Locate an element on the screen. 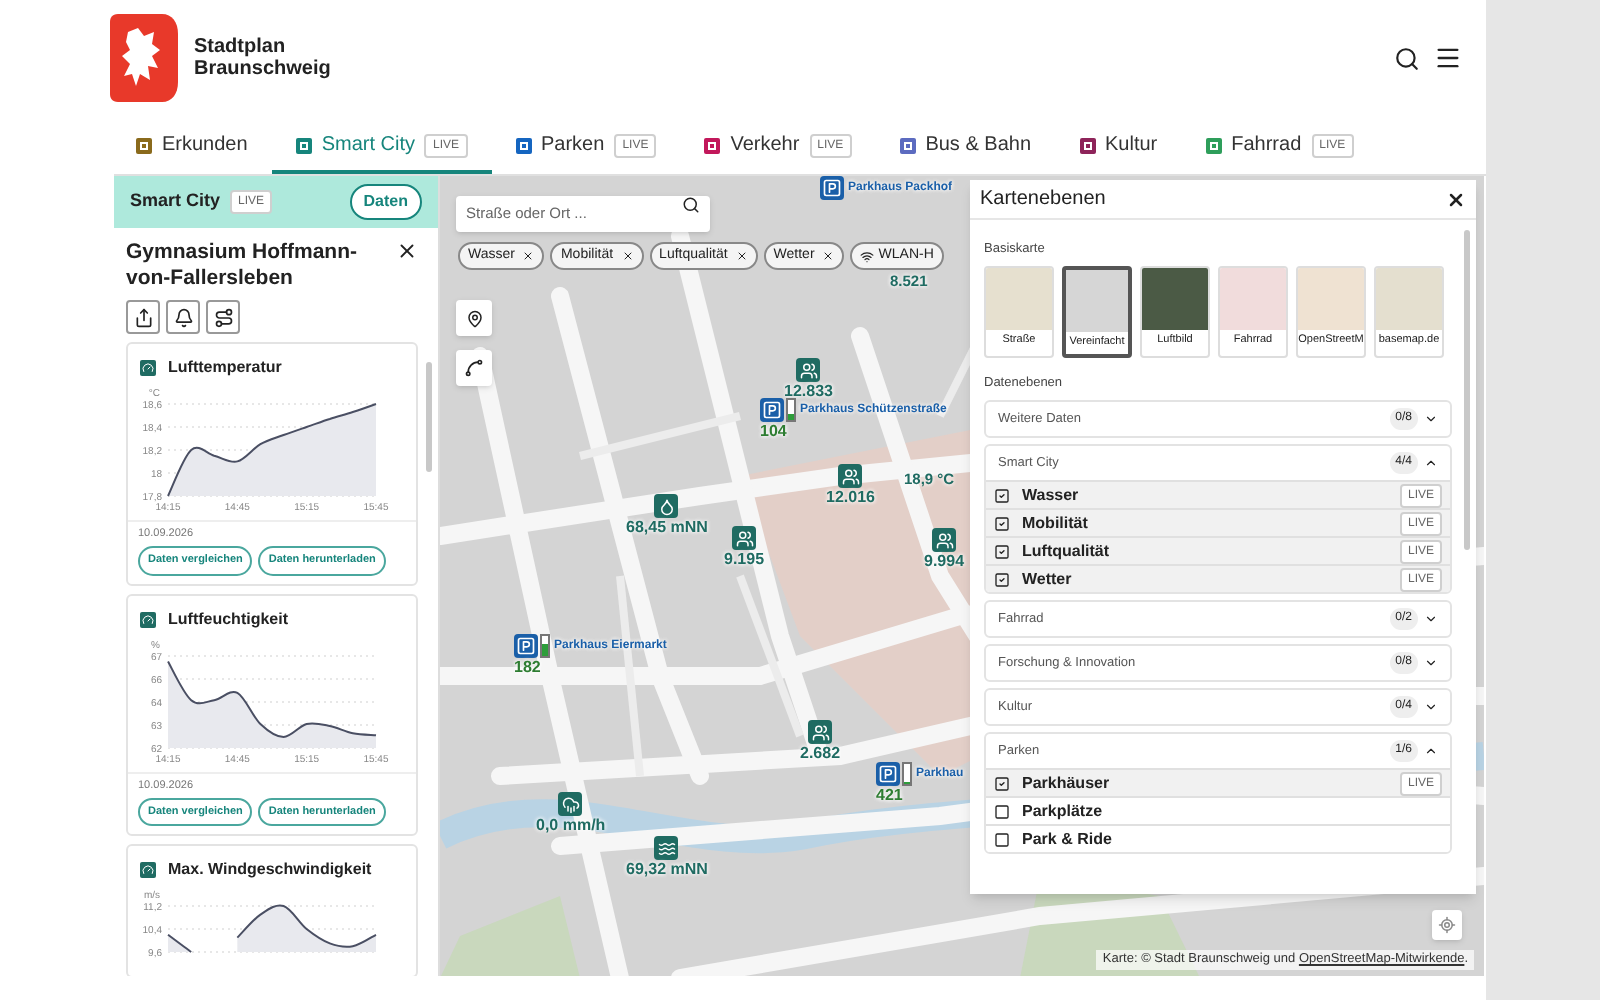 The height and width of the screenshot is (1000, 1600). bell-icon is located at coordinates (183, 317).